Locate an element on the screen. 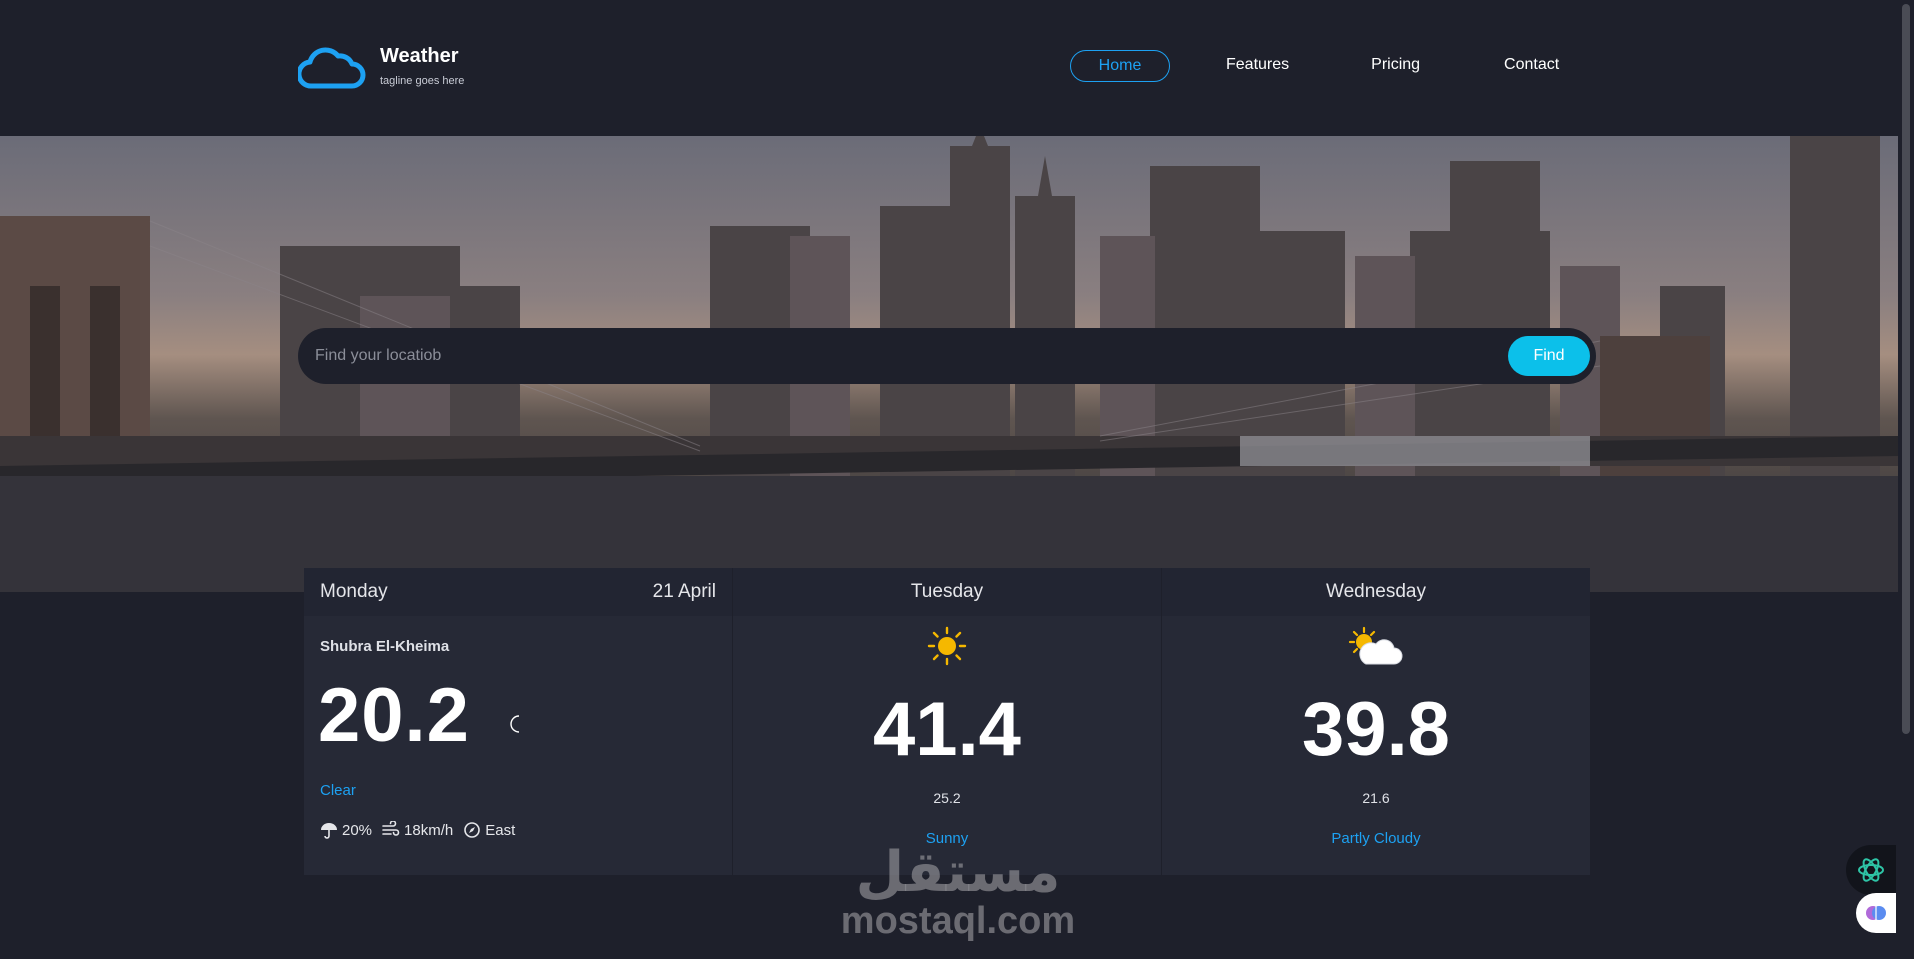 The width and height of the screenshot is (1914, 959). watermark: مستقل mostaql.com is located at coordinates (958, 891).